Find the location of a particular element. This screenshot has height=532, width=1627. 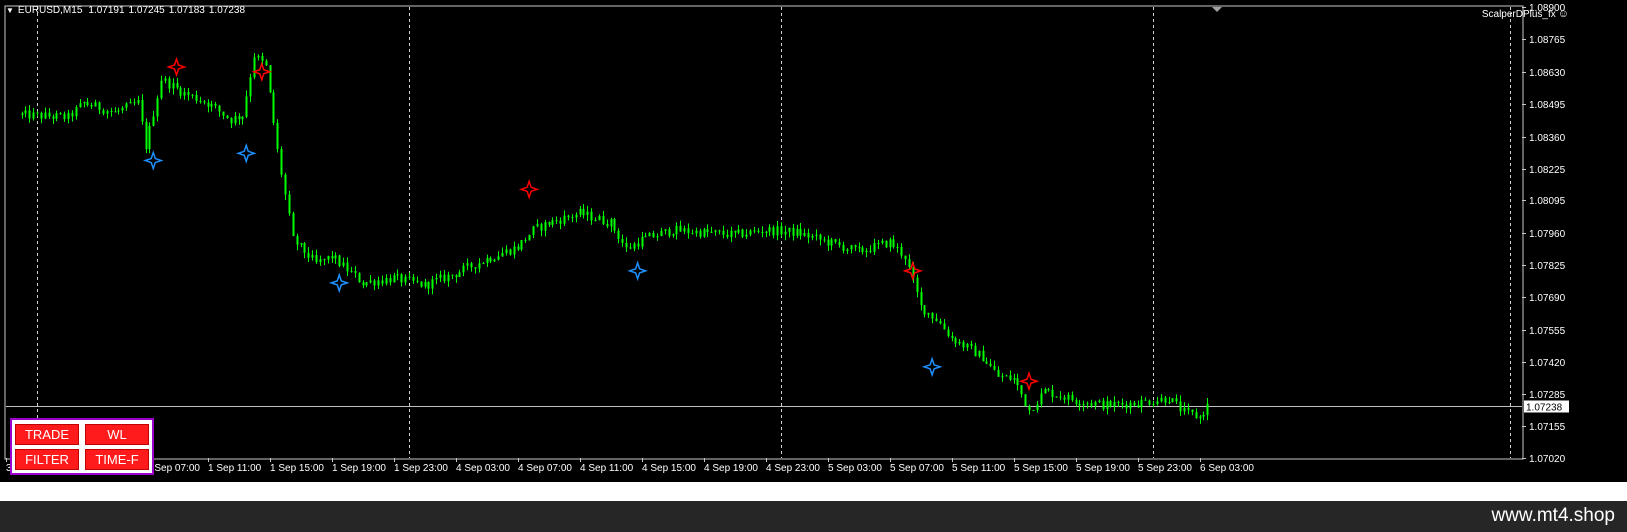

chart-shift-marker-icon is located at coordinates (1217, 9).